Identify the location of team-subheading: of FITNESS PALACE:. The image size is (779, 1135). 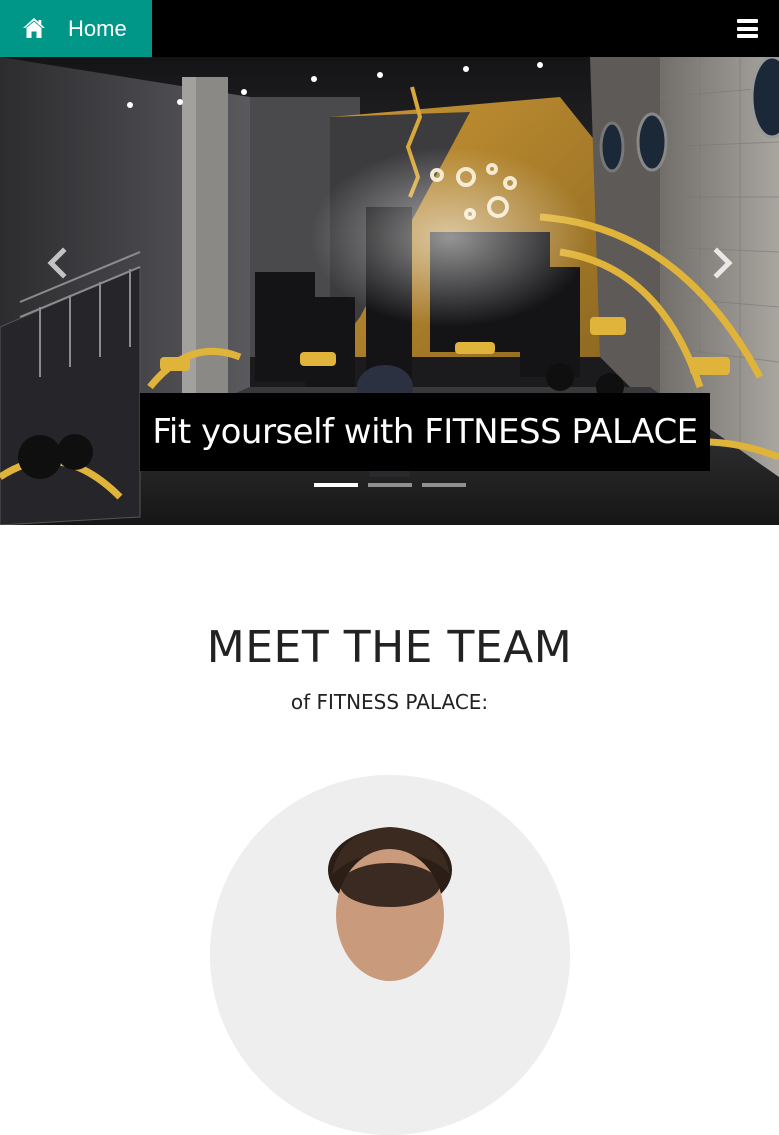
(389, 702).